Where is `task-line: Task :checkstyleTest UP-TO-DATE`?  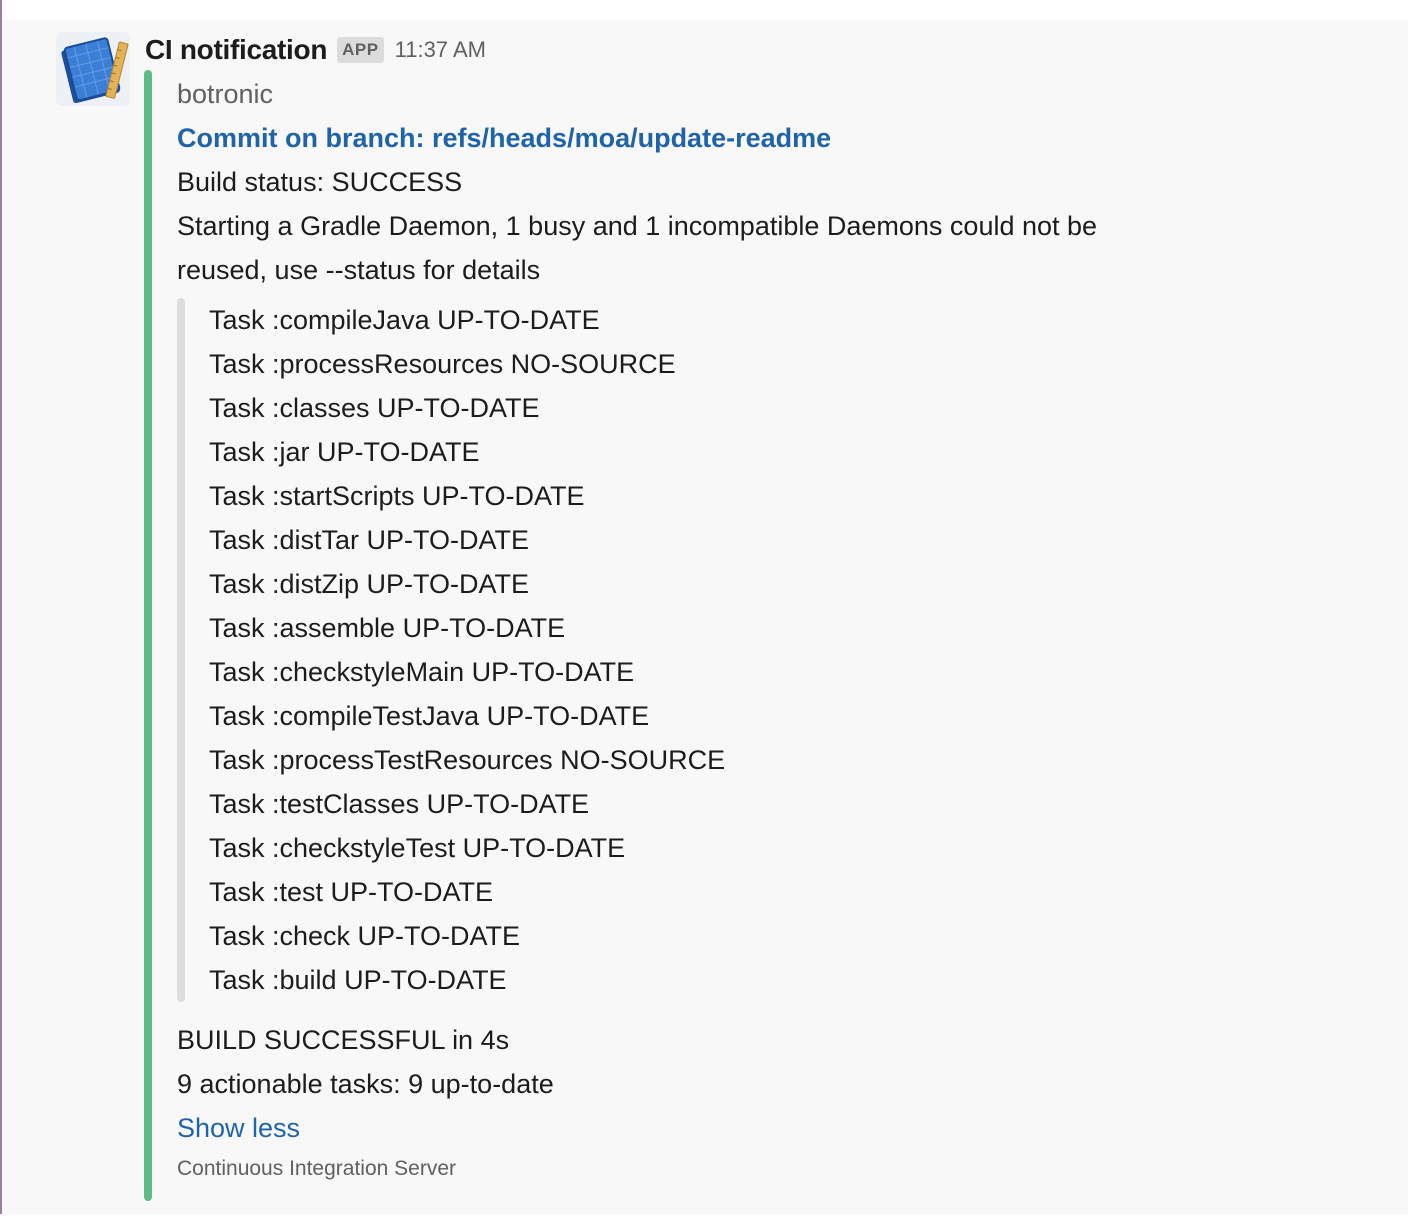
task-line: Task :checkstyleTest UP-TO-DATE is located at coordinates (417, 848).